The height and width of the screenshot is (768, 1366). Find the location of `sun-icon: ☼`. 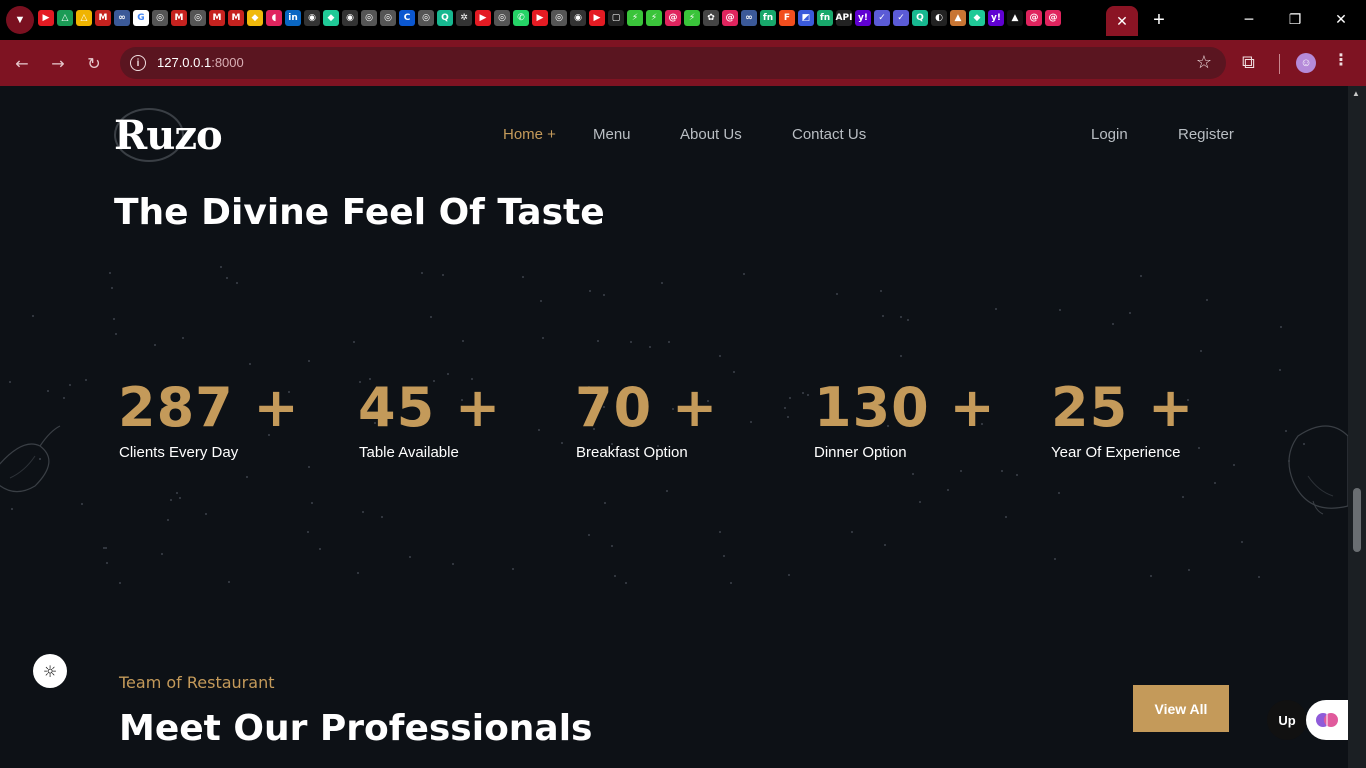

sun-icon: ☼ is located at coordinates (50, 671).